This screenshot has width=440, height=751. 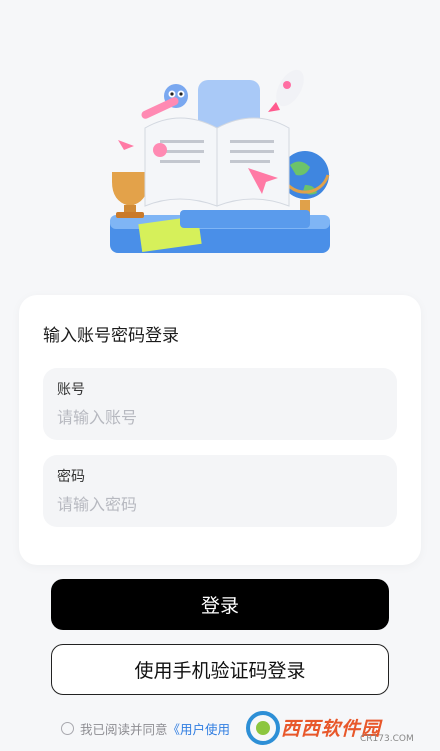 I want to click on agreement-row: 我已阅读并同意 《用户使用, so click(x=145, y=728).